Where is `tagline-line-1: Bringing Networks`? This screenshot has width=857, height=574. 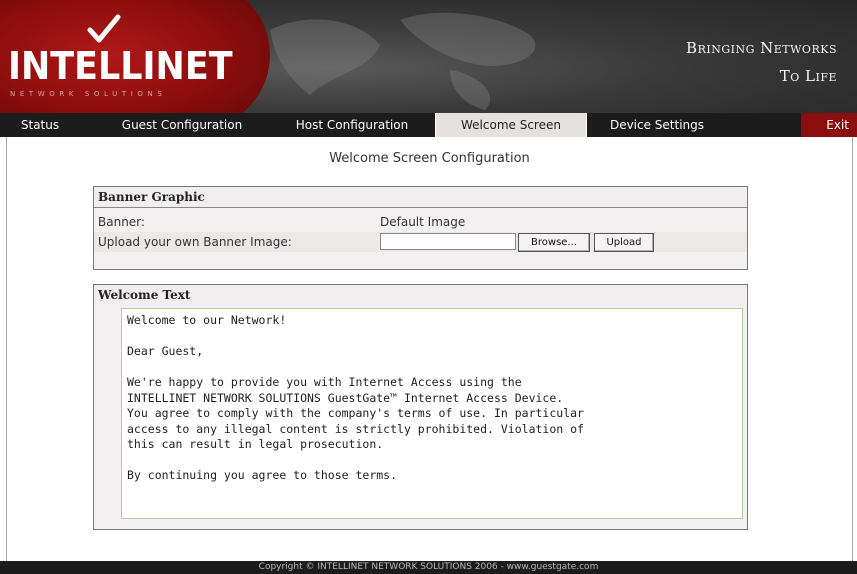
tagline-line-1: Bringing Networks is located at coordinates (761, 48).